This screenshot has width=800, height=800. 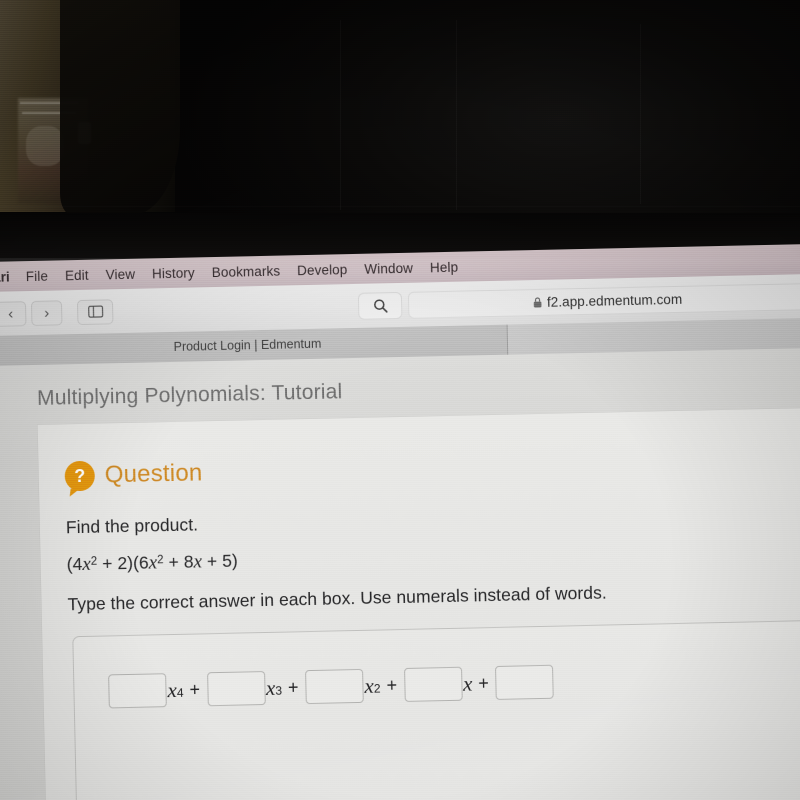 I want to click on term-x2: x2, so click(x=372, y=685).